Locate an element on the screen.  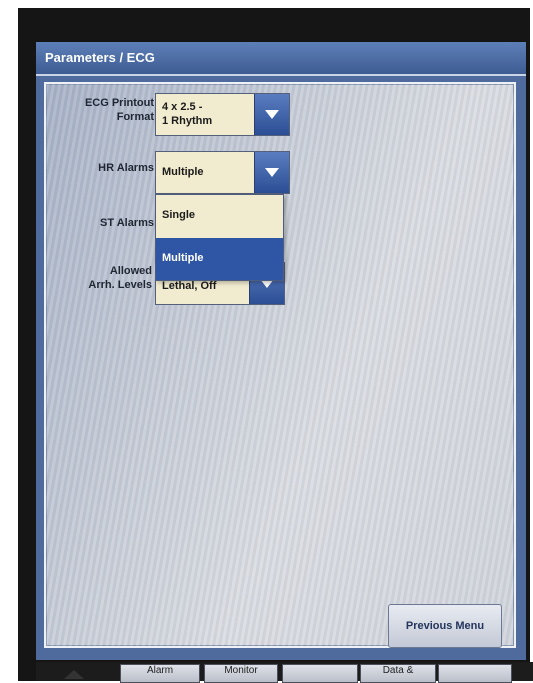
window-titlebar: Parameters / ECG is located at coordinates (281, 59).